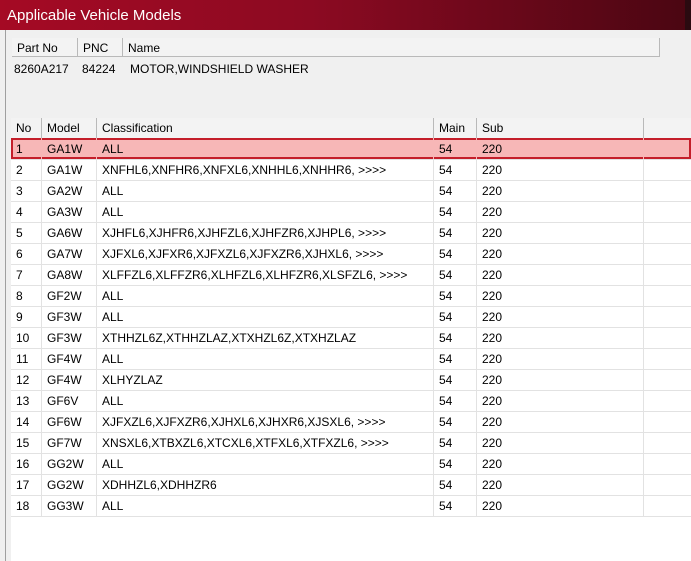  Describe the element at coordinates (26, 148) in the screenshot. I see `cell-no: 1` at that location.